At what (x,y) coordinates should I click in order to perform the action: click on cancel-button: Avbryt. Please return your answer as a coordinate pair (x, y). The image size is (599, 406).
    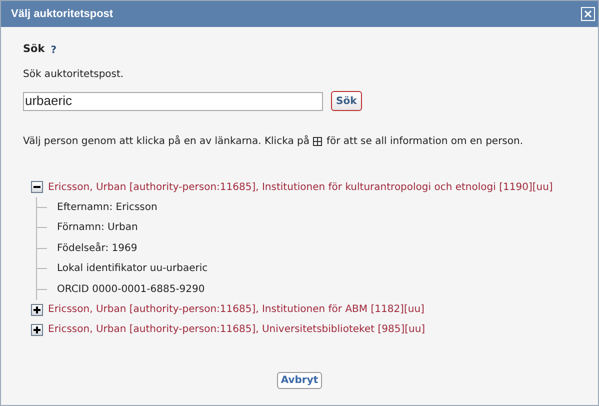
    Looking at the image, I should click on (299, 380).